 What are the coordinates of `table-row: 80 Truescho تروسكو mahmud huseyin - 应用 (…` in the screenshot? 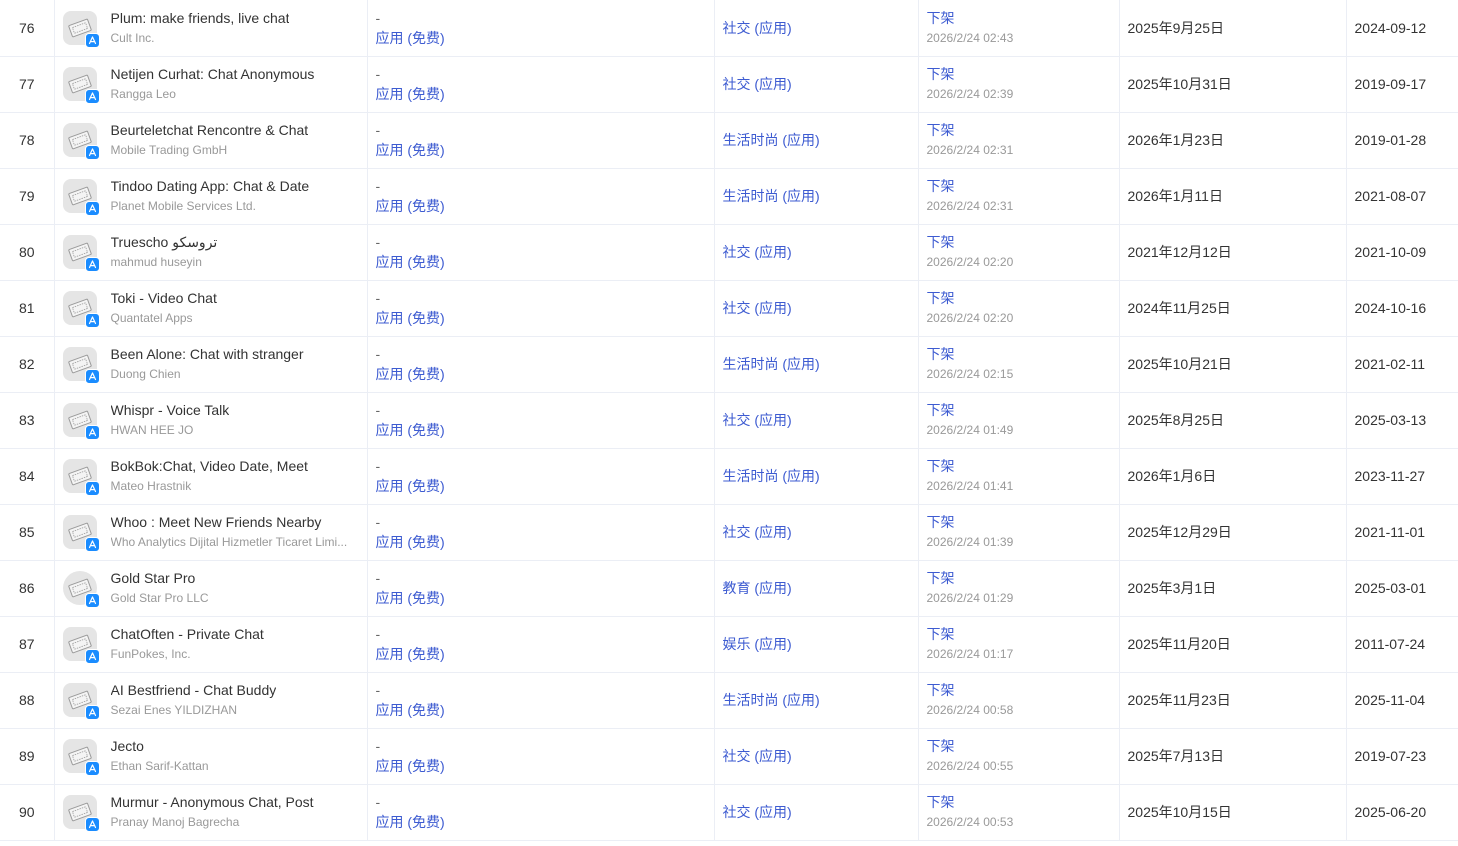 It's located at (729, 252).